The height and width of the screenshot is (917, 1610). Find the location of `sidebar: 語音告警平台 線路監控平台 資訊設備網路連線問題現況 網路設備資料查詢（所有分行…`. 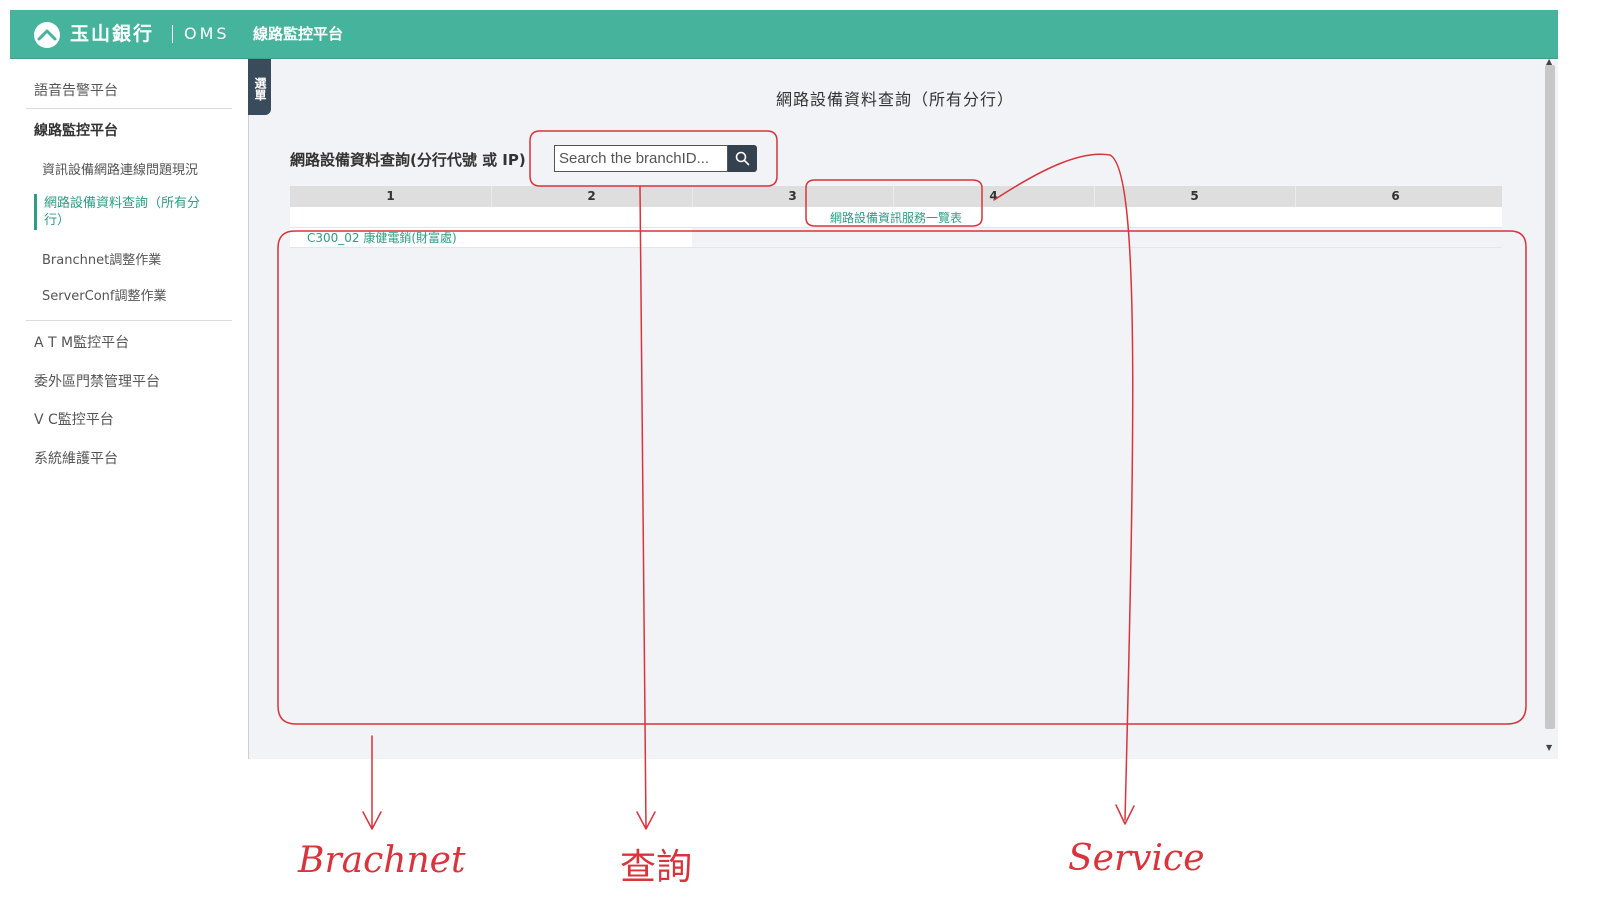

sidebar: 語音告警平台 線路監控平台 資訊設備網路連線問題現況 網路設備資料查詢（所有分行… is located at coordinates (129, 409).